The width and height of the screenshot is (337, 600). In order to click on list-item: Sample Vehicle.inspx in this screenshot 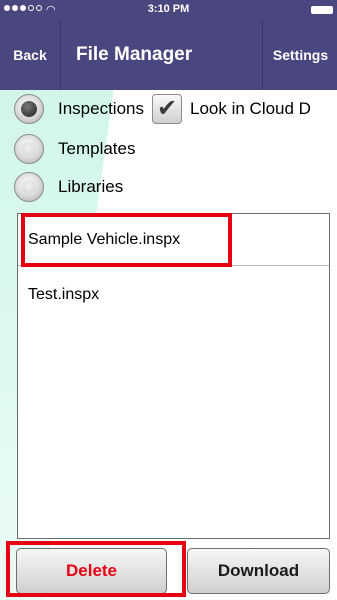, I will do `click(173, 240)`.